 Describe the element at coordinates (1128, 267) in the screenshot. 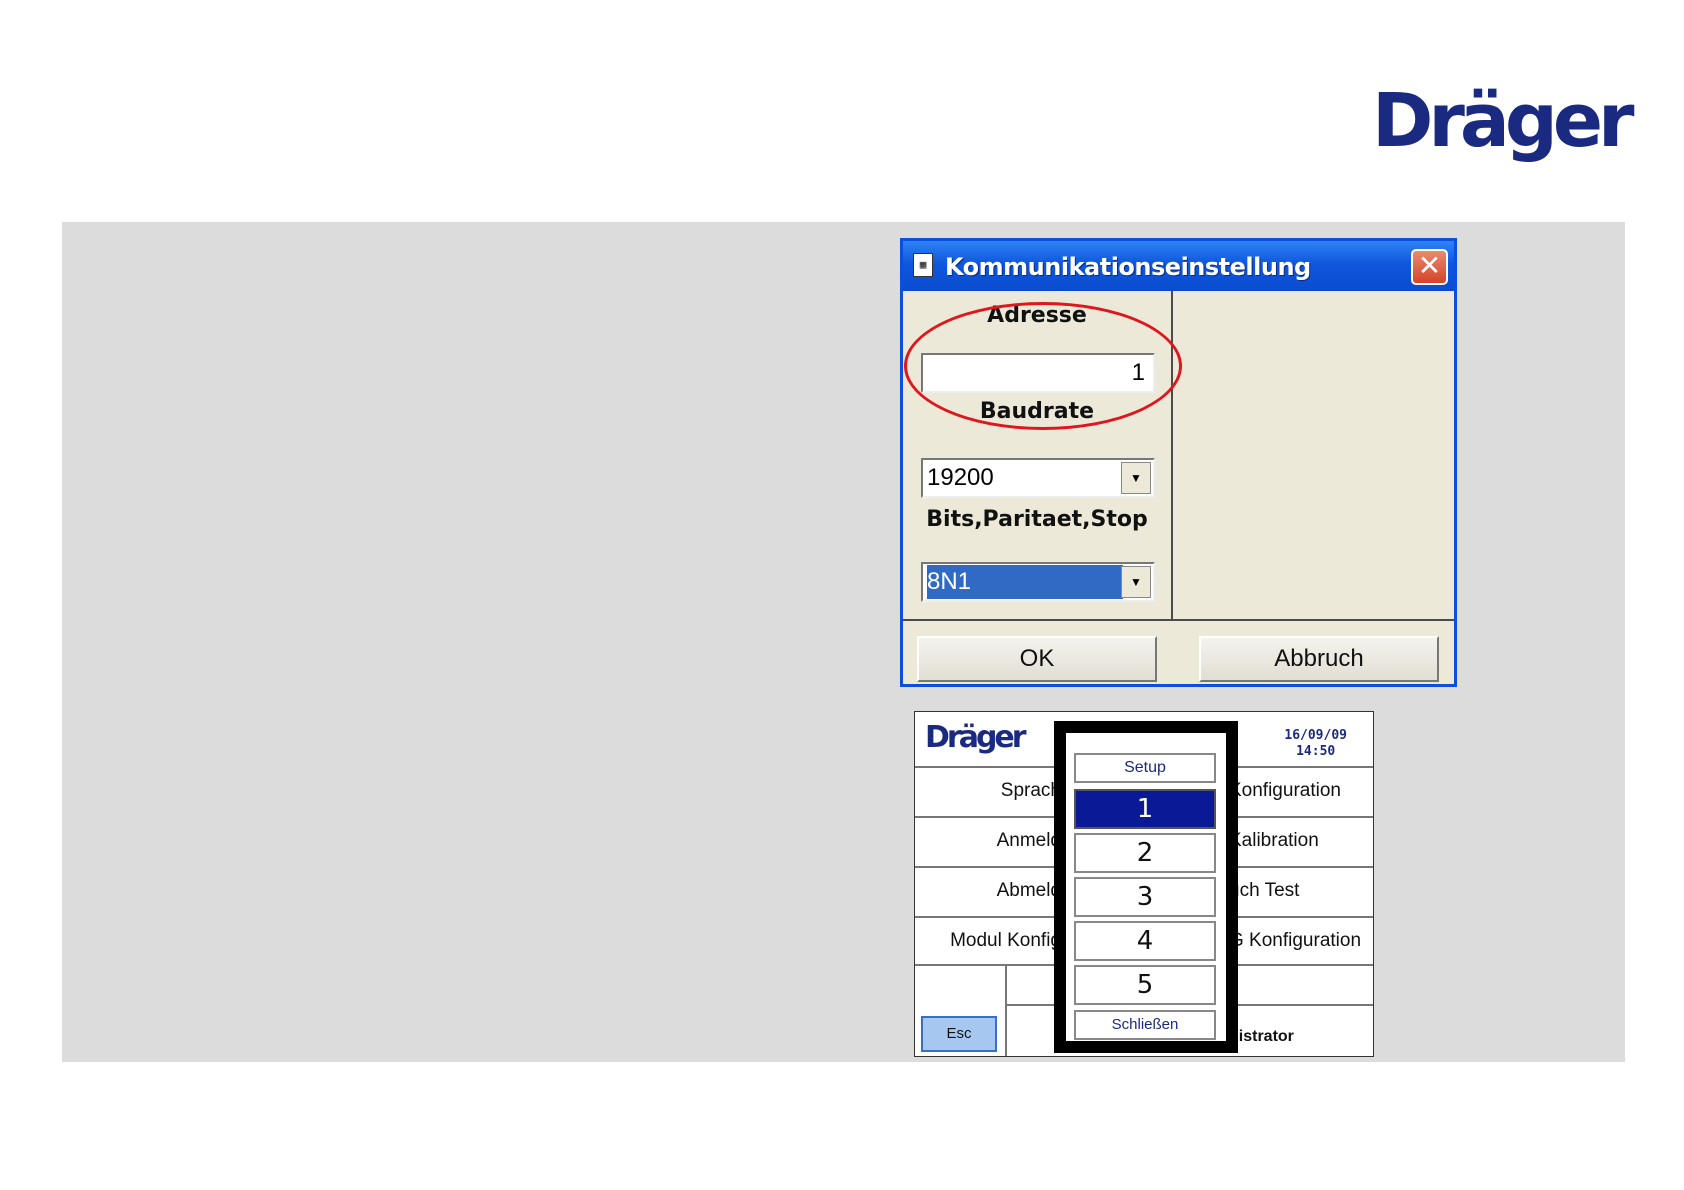

I see `dialog-title: Kommunikationseinstellung` at that location.